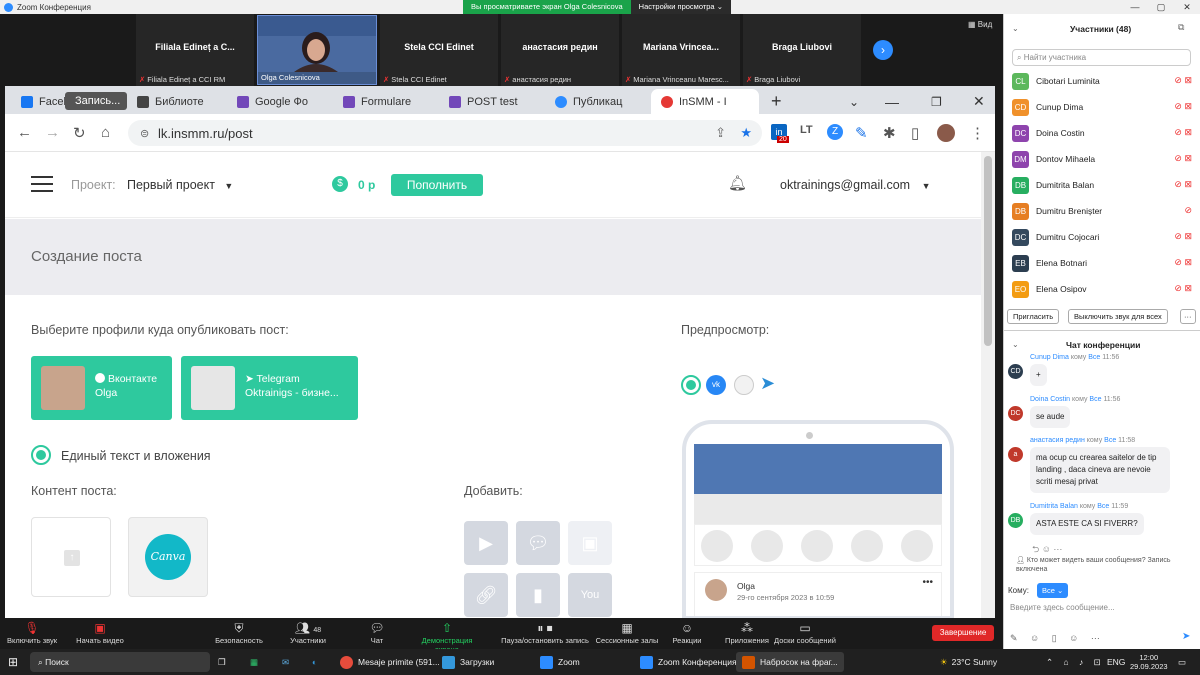 This screenshot has width=1200, height=675. Describe the element at coordinates (1102, 133) in the screenshot. I see `participant-row: DC Doina Costin ⊘ ⊠` at that location.